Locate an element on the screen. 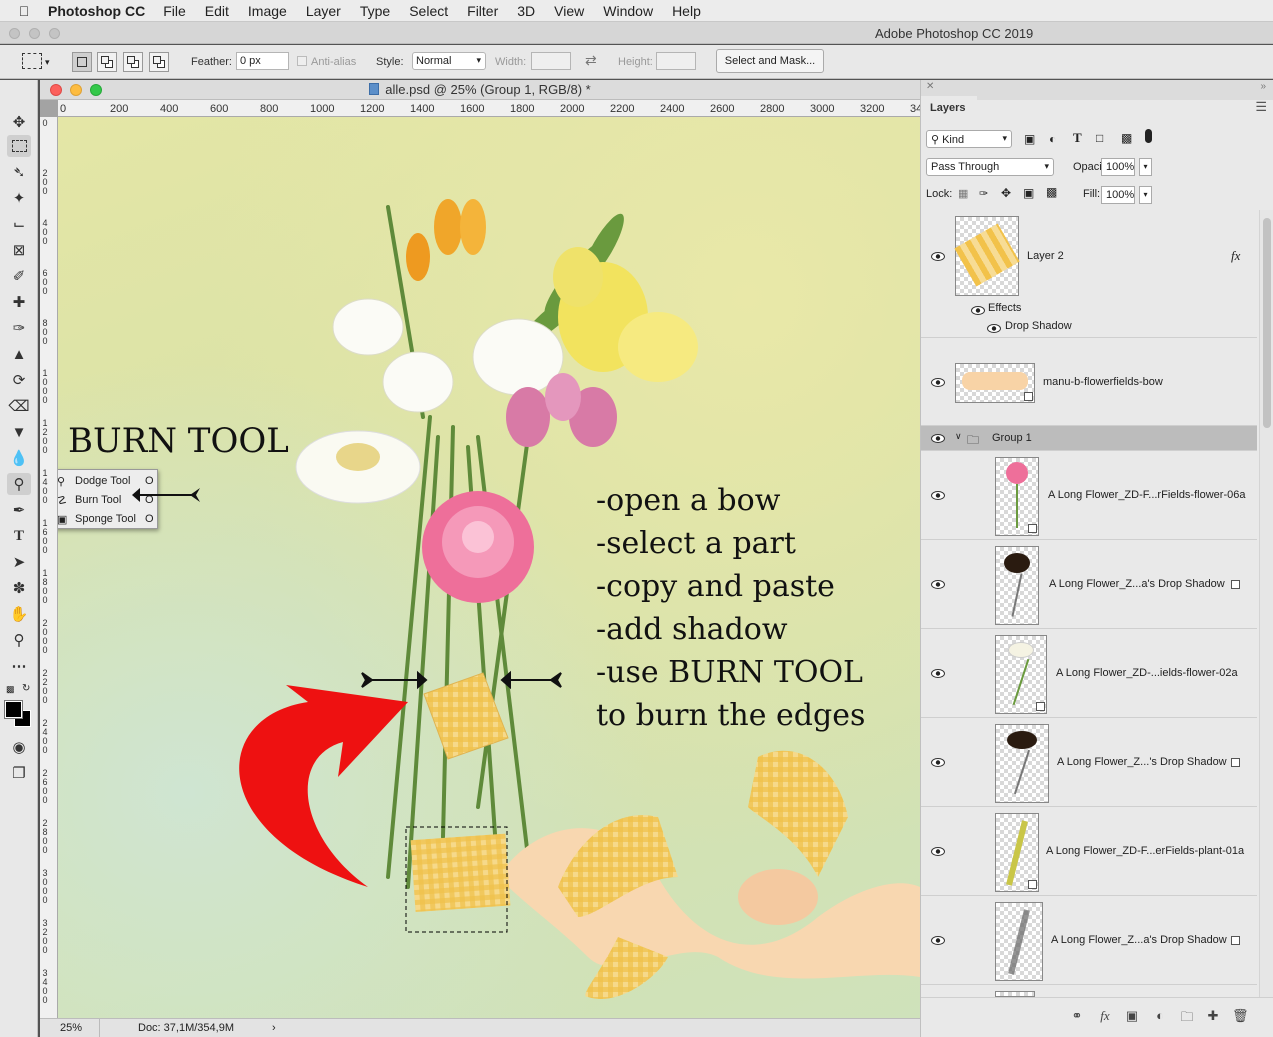  opacity-input: 100% is located at coordinates (1118, 167).